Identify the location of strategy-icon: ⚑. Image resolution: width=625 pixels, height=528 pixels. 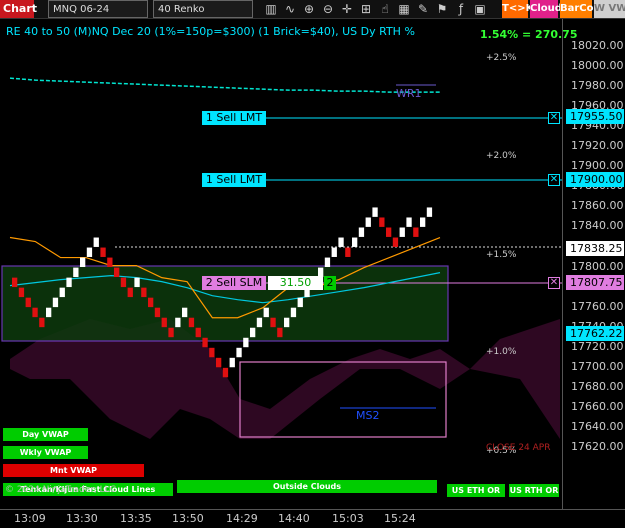
(442, 9).